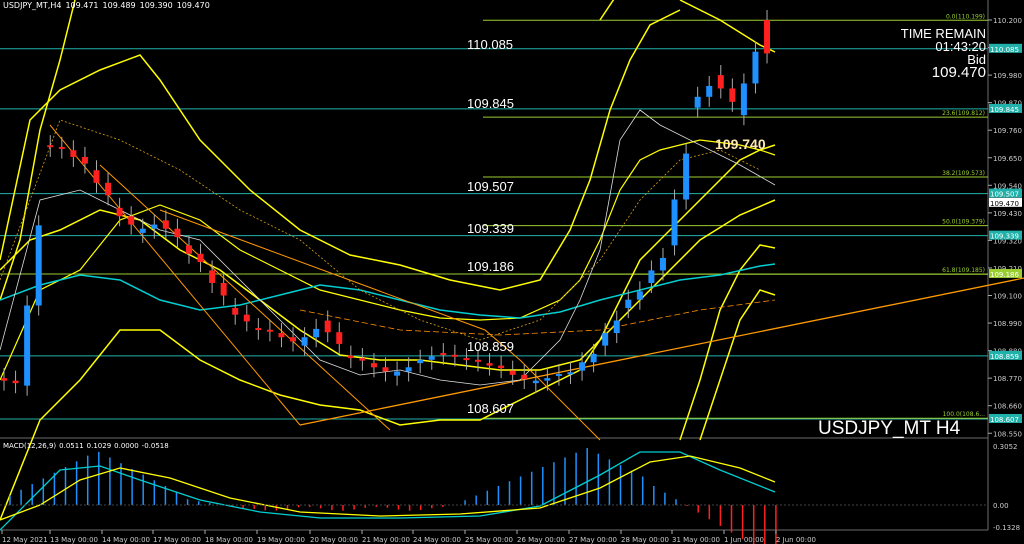  I want to click on macd-v2: 0.1029, so click(99, 446).